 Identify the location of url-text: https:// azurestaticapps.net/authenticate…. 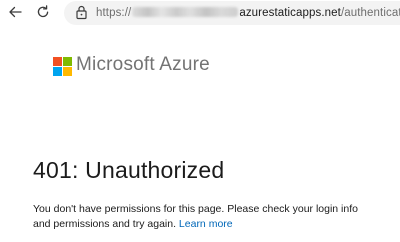
(248, 13).